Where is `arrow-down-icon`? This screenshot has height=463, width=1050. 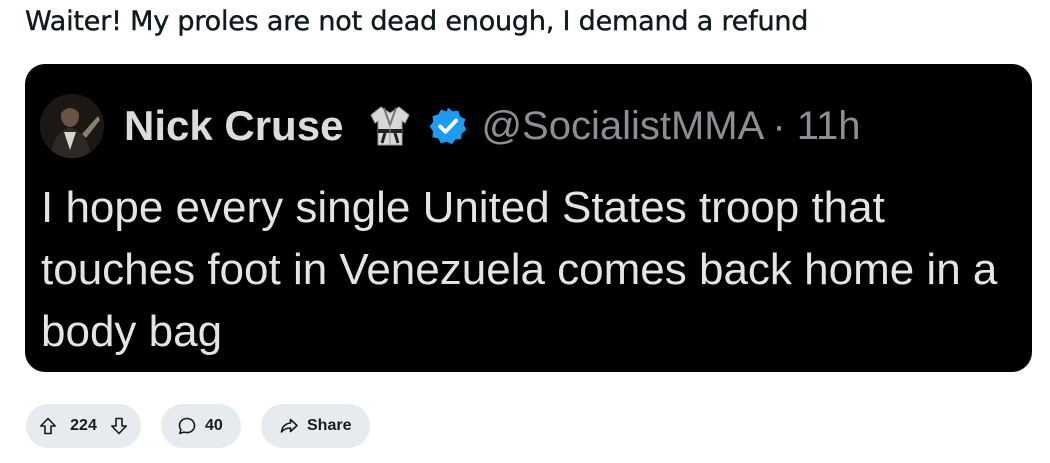
arrow-down-icon is located at coordinates (118, 426).